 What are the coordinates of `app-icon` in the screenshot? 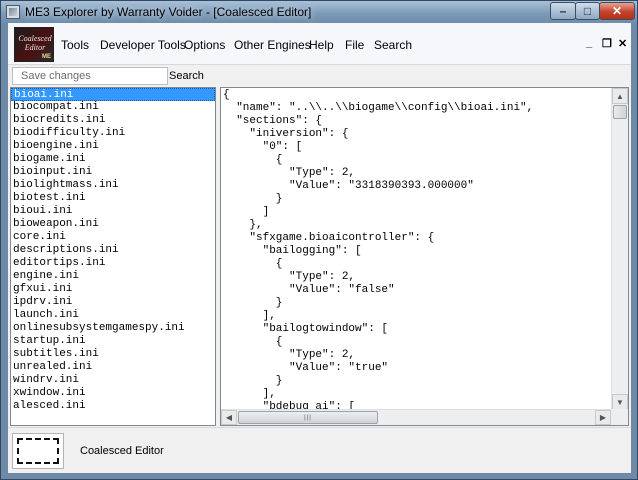 It's located at (13, 12).